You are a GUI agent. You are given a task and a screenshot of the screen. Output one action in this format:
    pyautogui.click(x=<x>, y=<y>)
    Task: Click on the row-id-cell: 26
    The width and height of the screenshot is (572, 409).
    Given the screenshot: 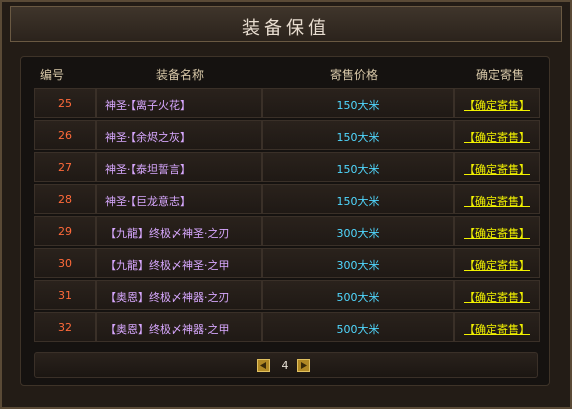 What is the action you would take?
    pyautogui.click(x=65, y=135)
    